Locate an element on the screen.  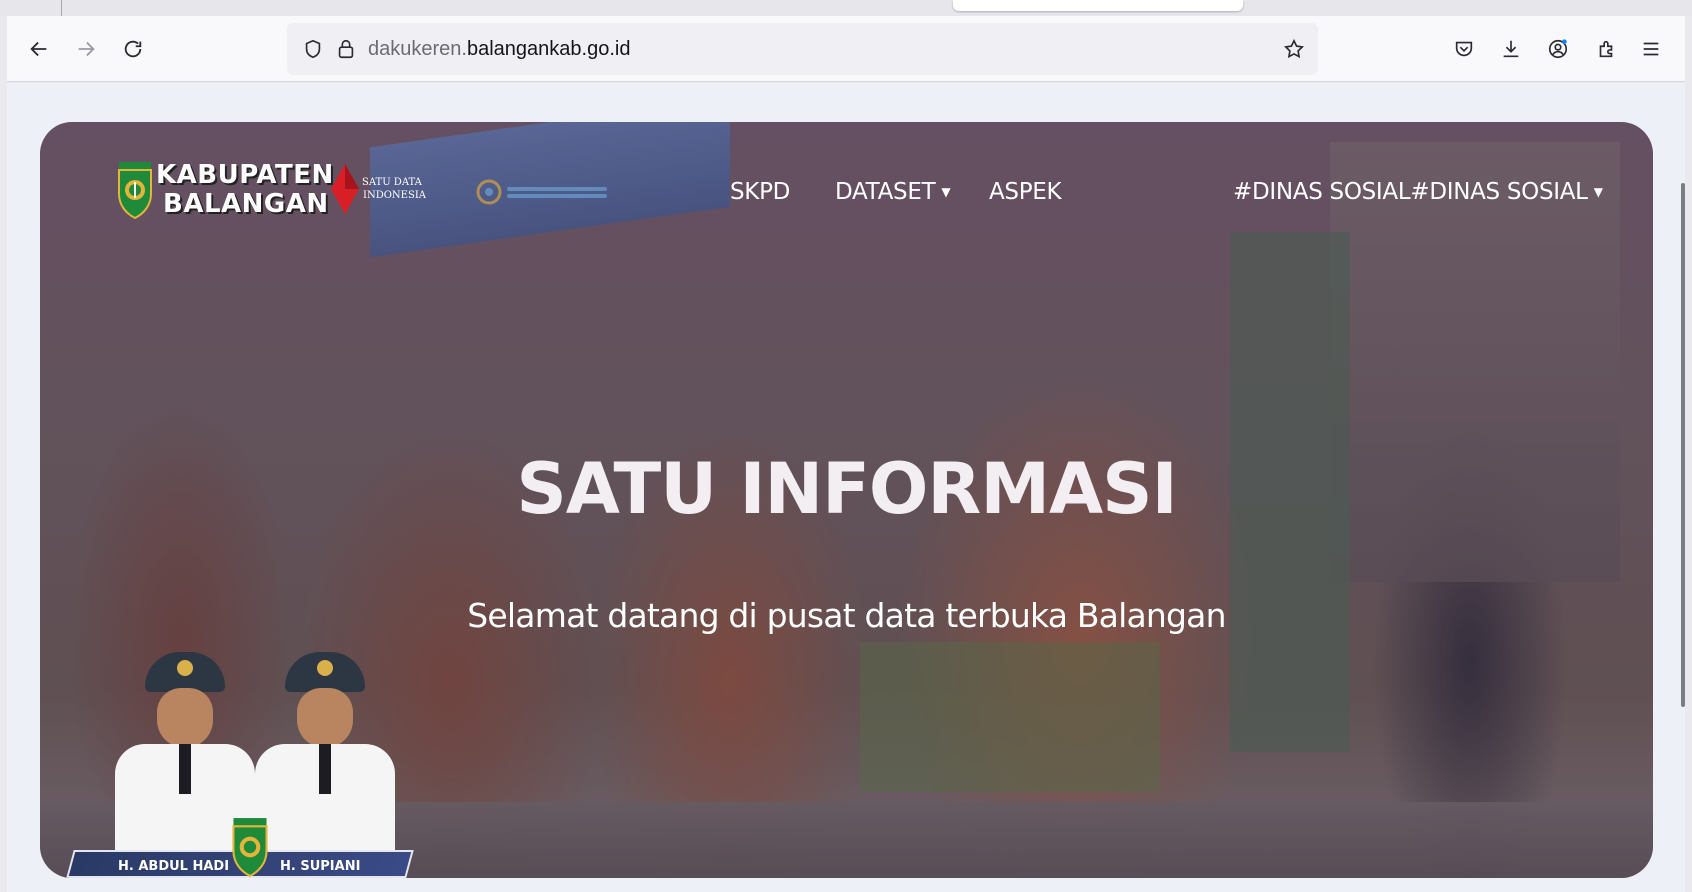
nav-skpd: SKPD is located at coordinates (760, 192).